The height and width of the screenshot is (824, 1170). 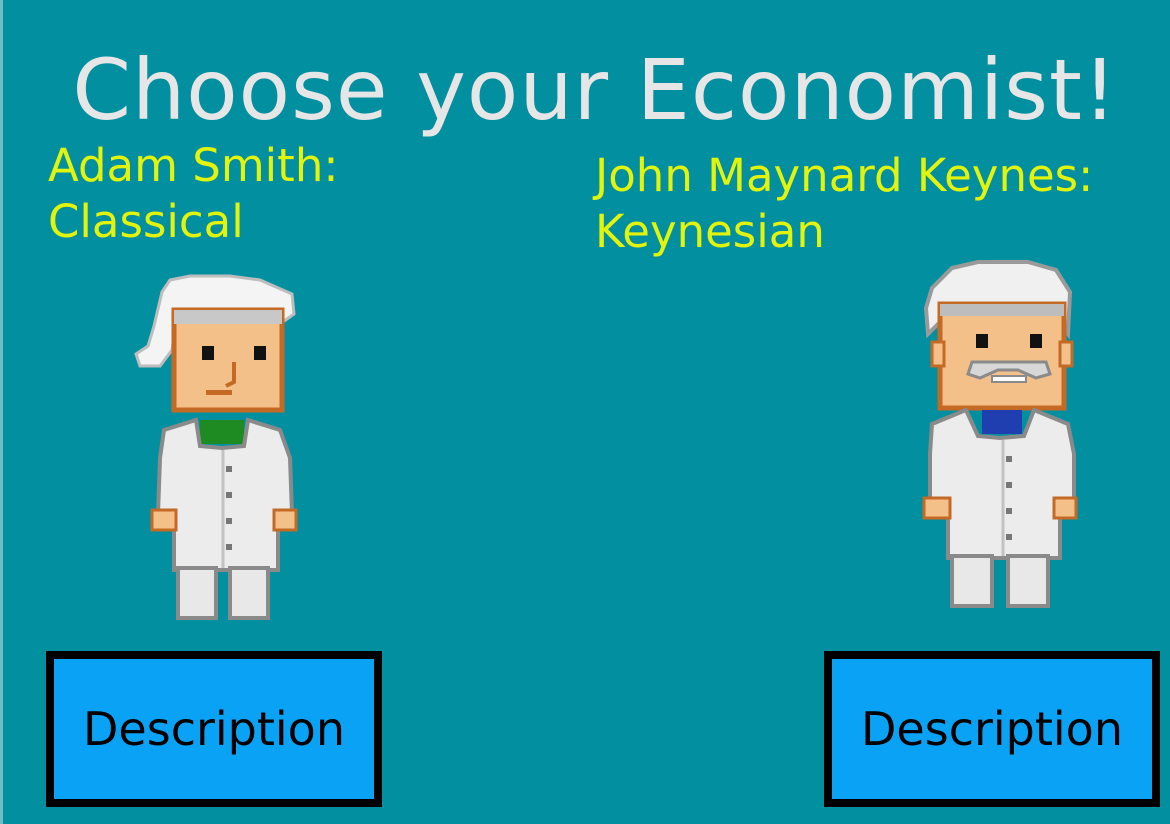 What do you see at coordinates (1002, 356) in the screenshot?
I see `head` at bounding box center [1002, 356].